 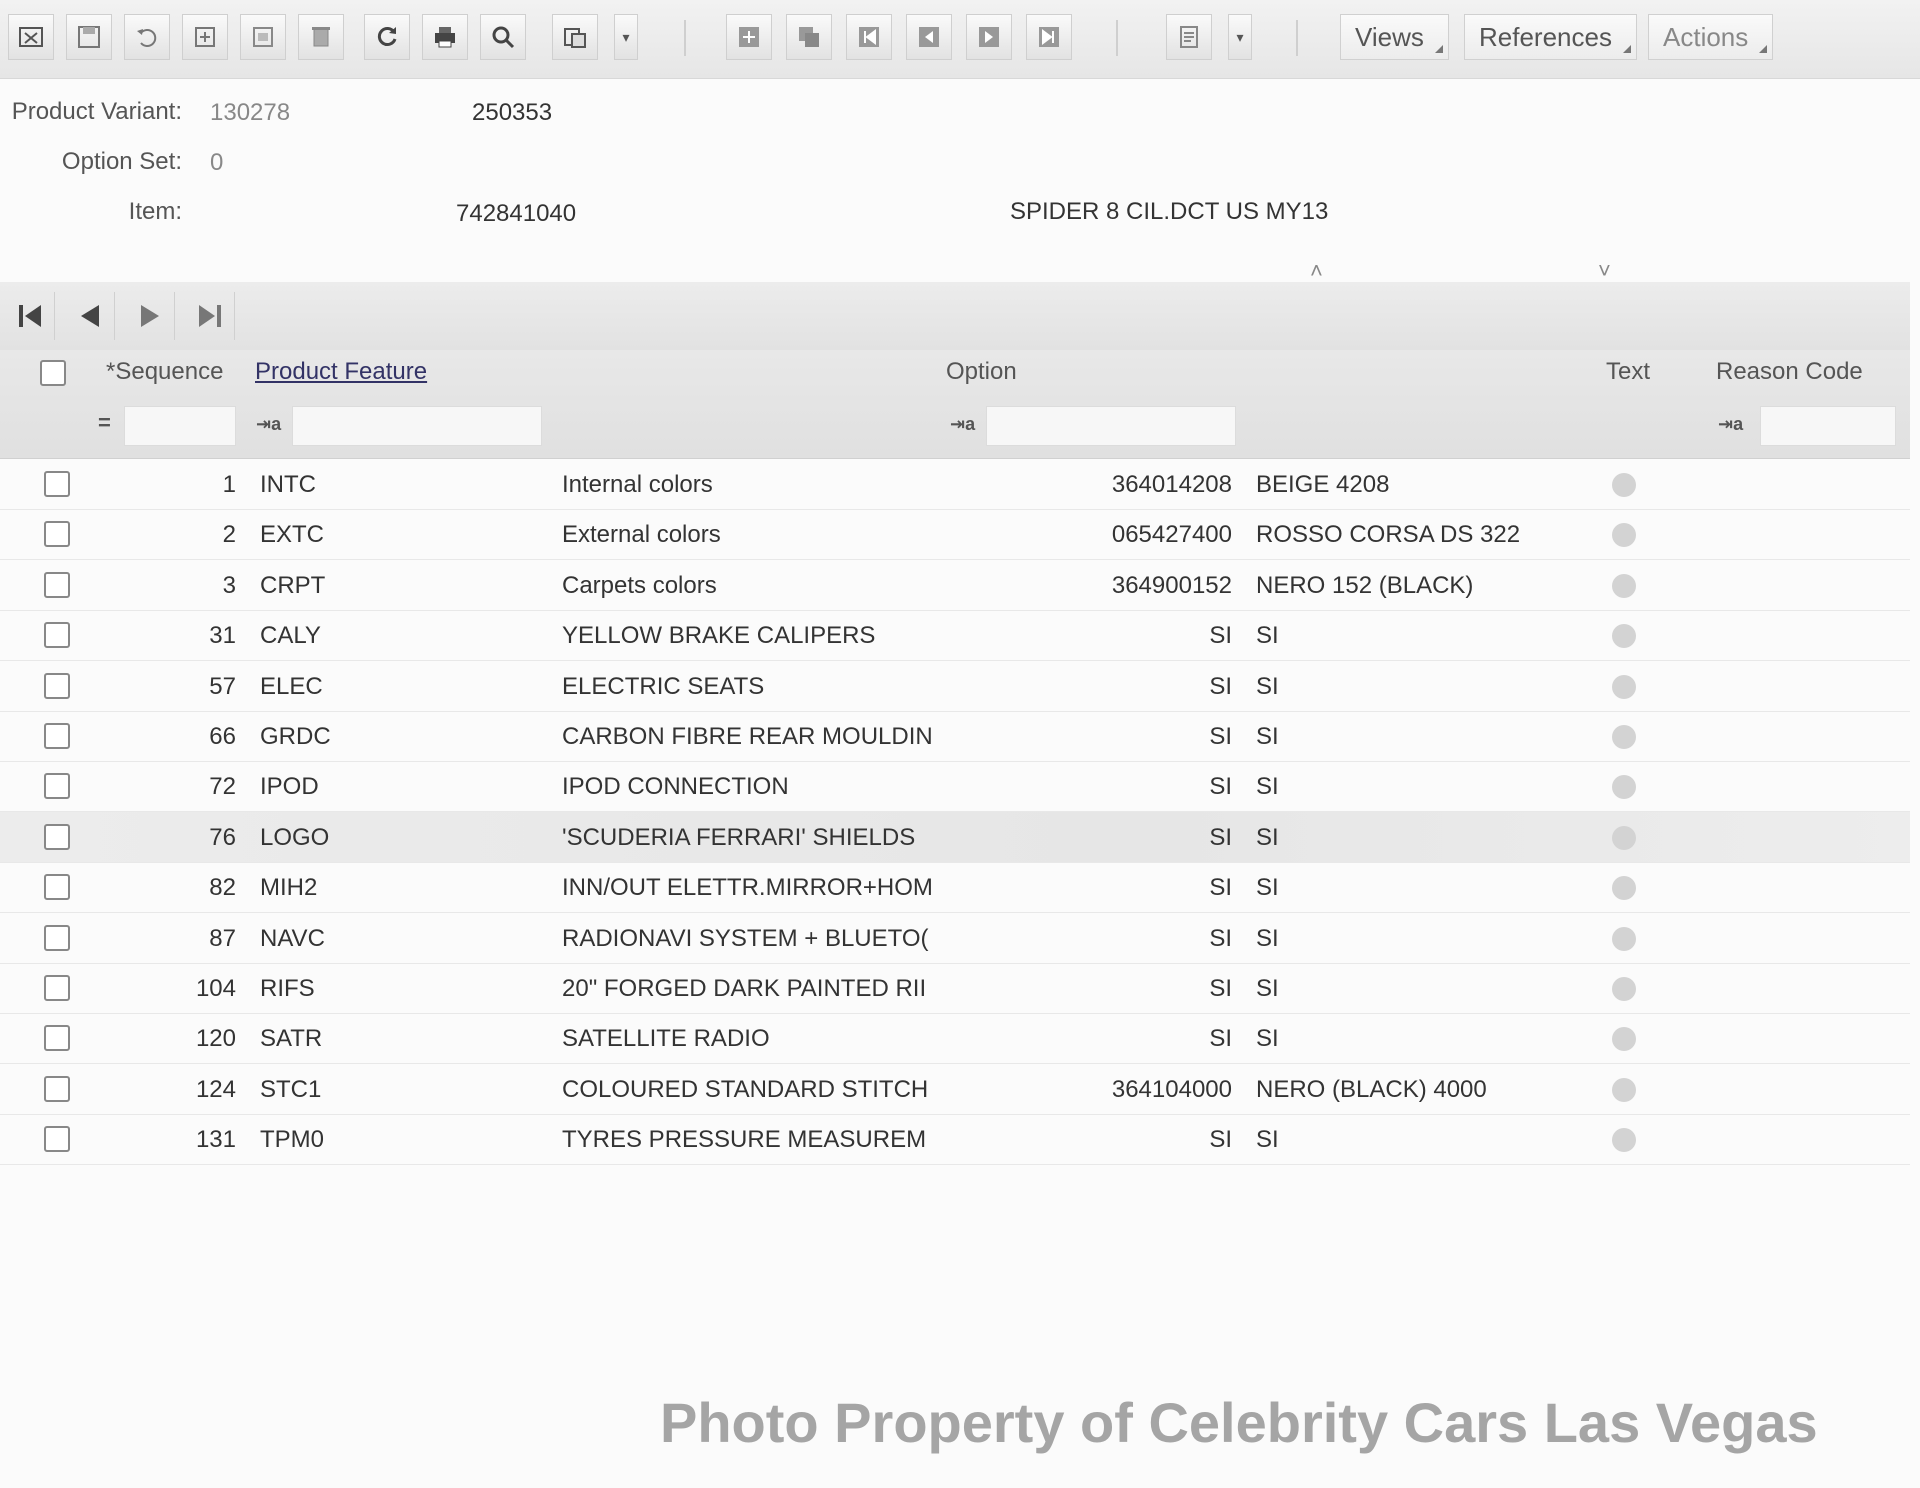 What do you see at coordinates (749, 37) in the screenshot?
I see `add-line-icon` at bounding box center [749, 37].